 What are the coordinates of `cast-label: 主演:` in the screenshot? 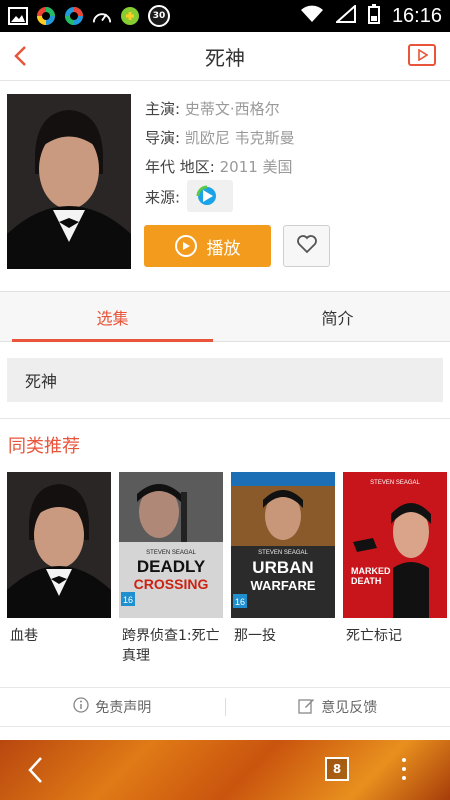 It's located at (163, 109).